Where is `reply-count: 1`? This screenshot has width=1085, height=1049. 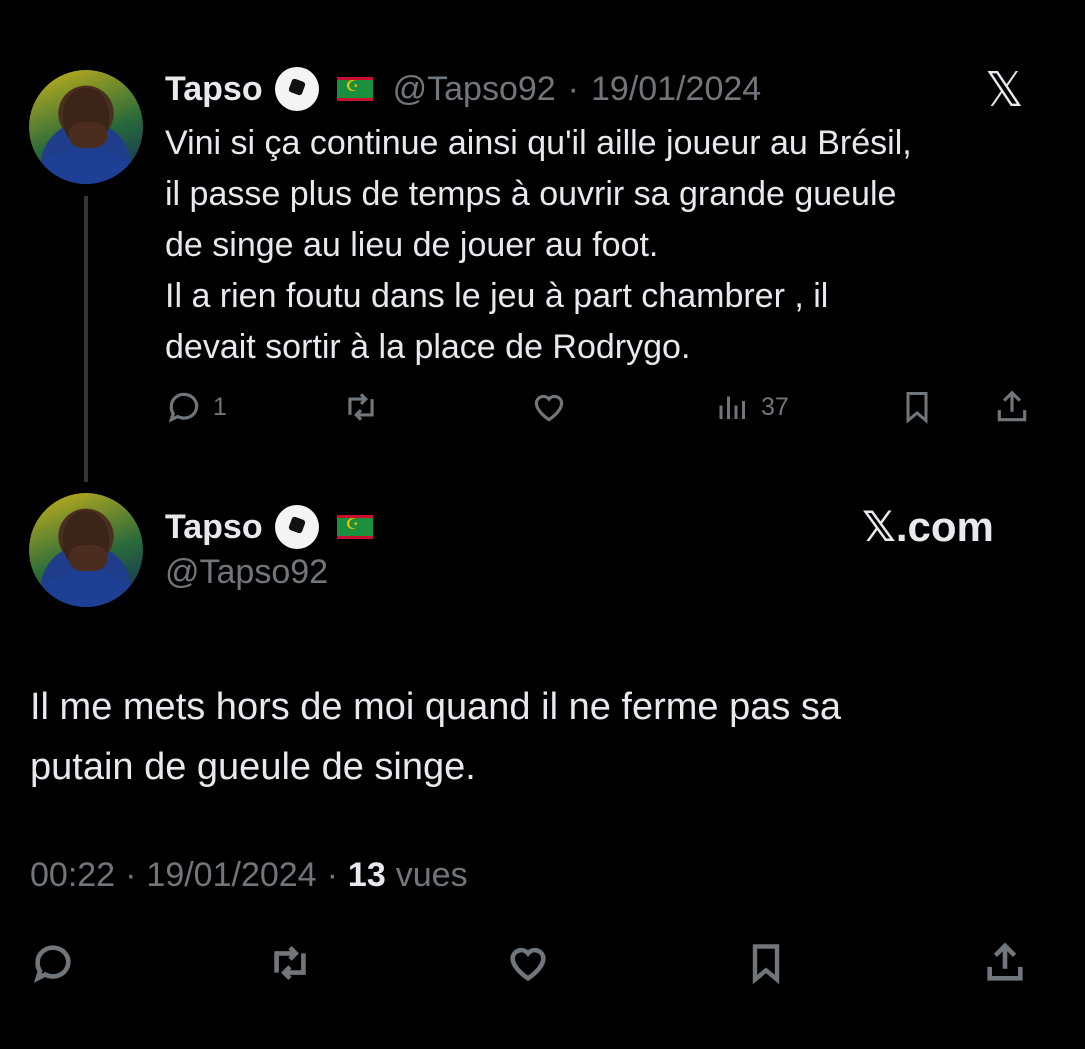
reply-count: 1 is located at coordinates (220, 406).